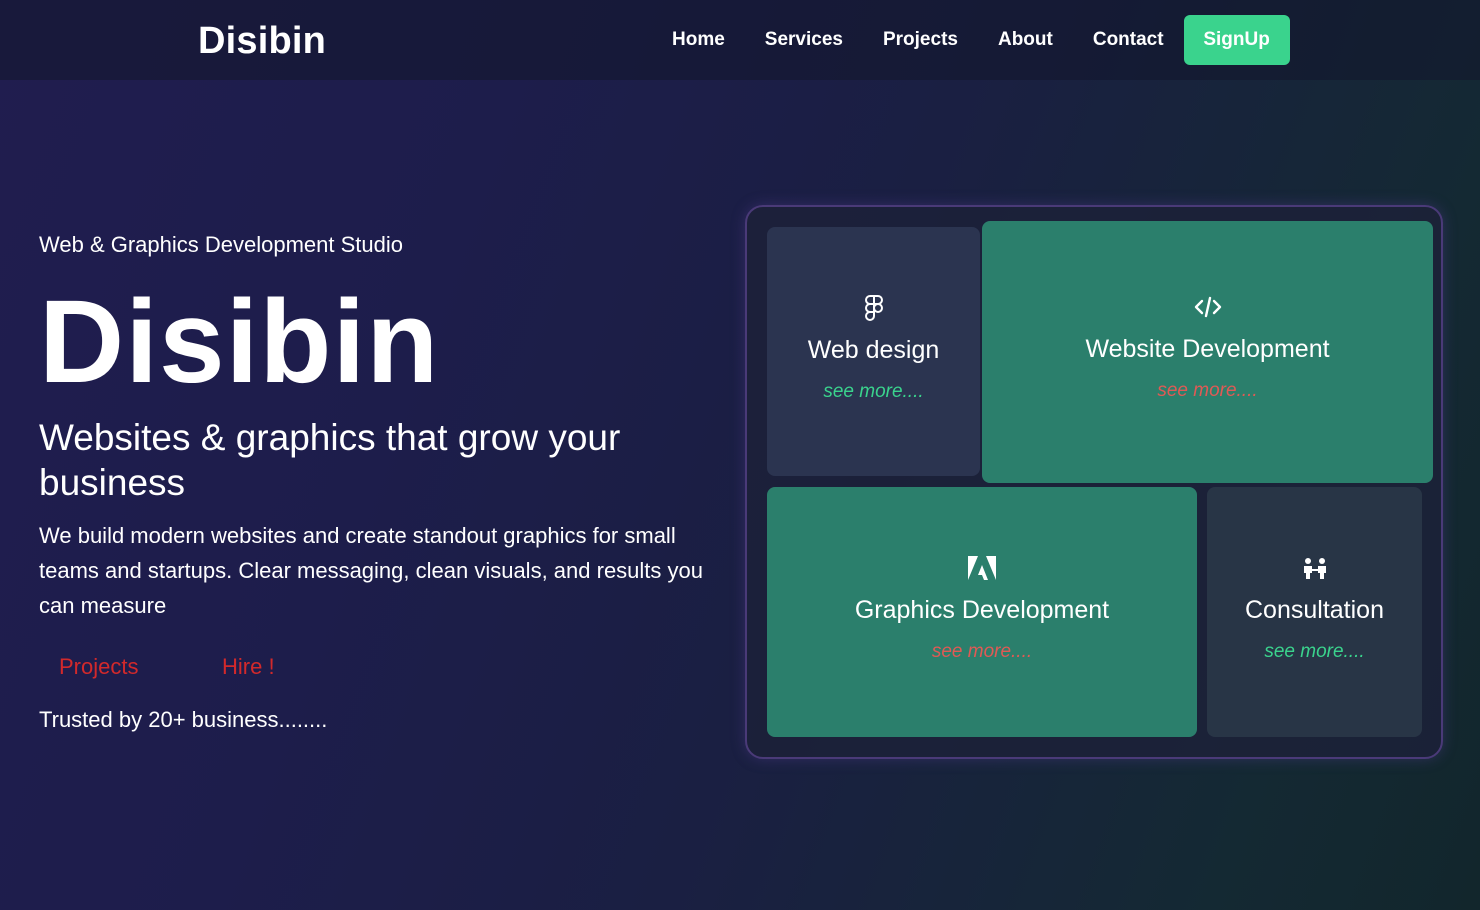 Image resolution: width=1480 pixels, height=910 pixels. I want to click on projects-button: Projects, so click(98, 667).